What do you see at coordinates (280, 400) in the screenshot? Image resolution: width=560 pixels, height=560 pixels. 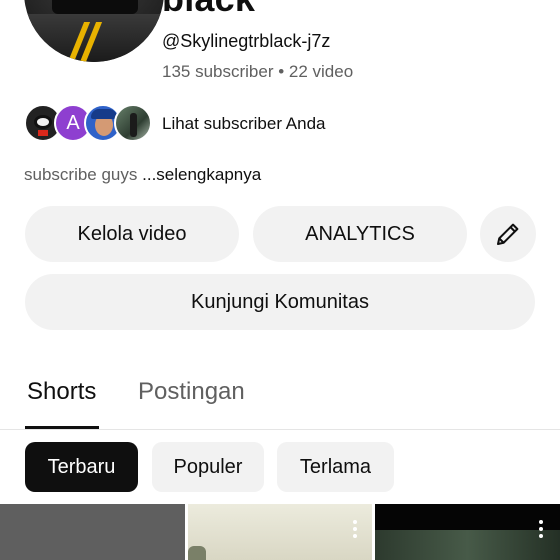 I see `channel-tabs: Shorts Postingan` at bounding box center [280, 400].